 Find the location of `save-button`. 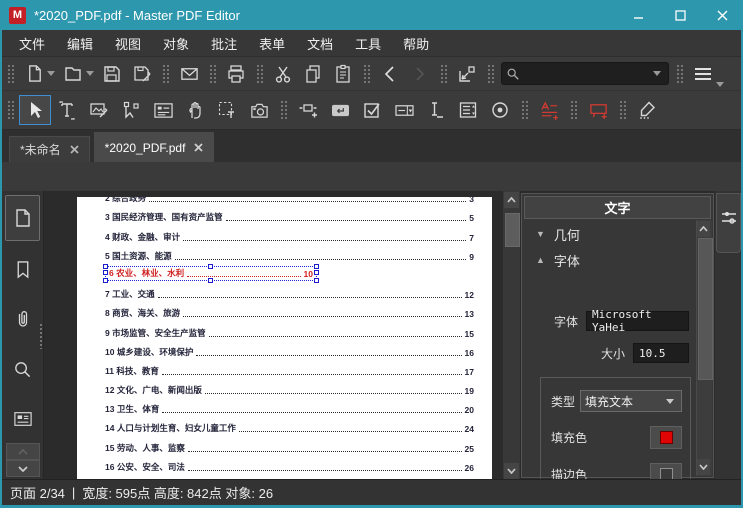

save-button is located at coordinates (112, 74).